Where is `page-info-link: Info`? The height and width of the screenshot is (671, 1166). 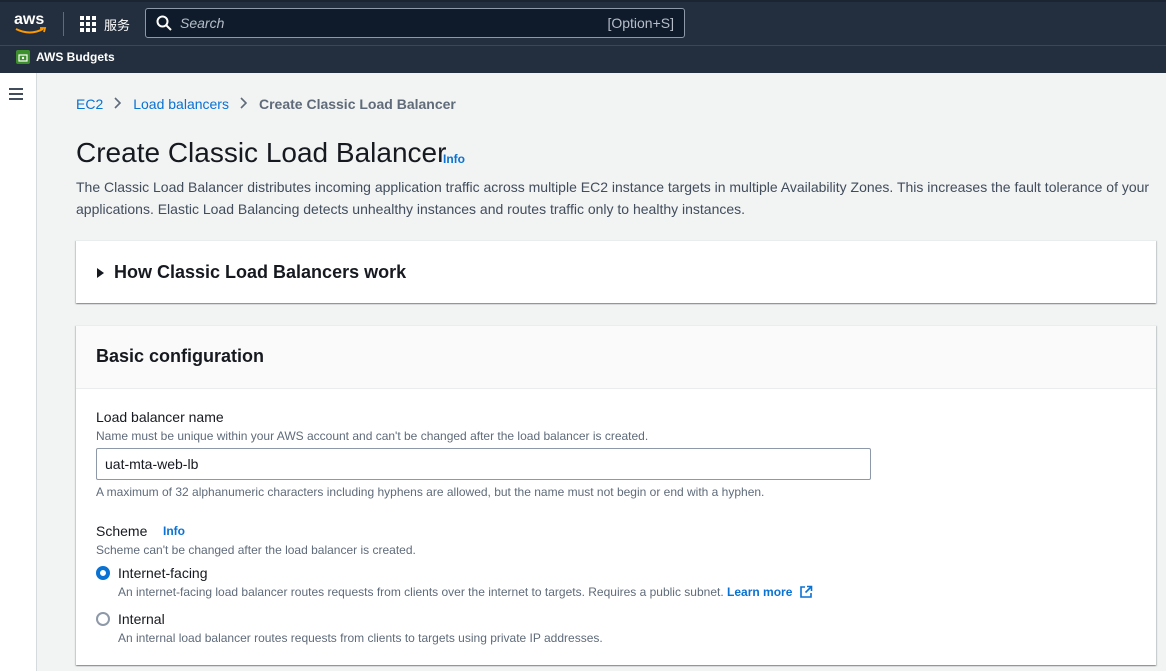 page-info-link: Info is located at coordinates (454, 159).